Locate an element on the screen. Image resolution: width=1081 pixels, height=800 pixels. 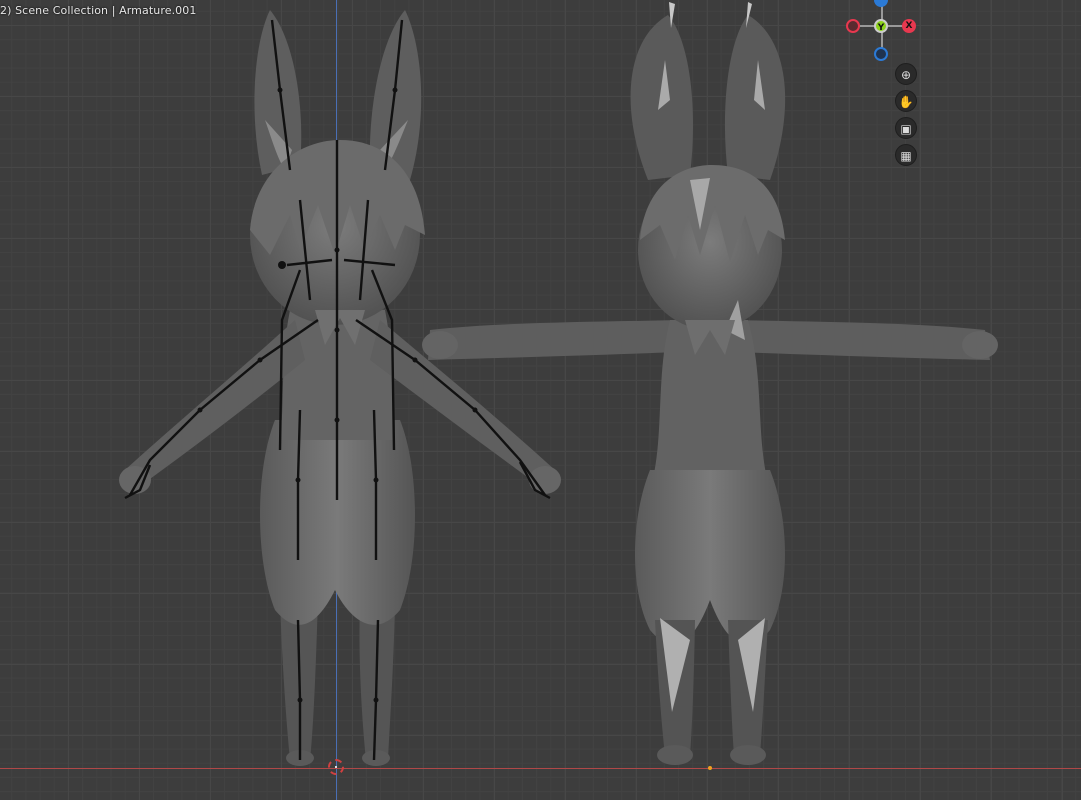
zoom-icon: ⊕ is located at coordinates (906, 74).